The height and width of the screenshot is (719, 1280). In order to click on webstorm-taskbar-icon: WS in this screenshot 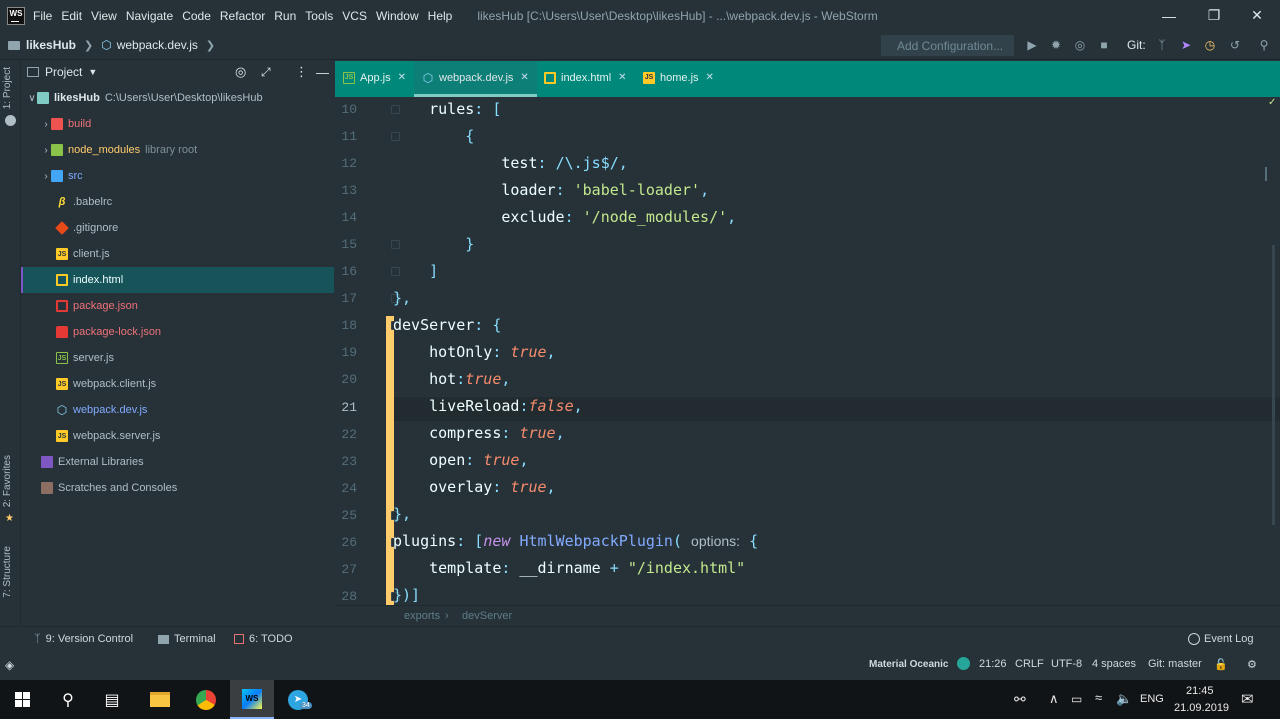, I will do `click(252, 699)`.